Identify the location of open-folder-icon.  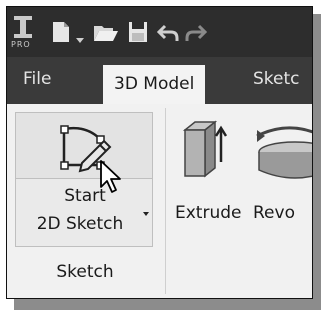
(106, 35).